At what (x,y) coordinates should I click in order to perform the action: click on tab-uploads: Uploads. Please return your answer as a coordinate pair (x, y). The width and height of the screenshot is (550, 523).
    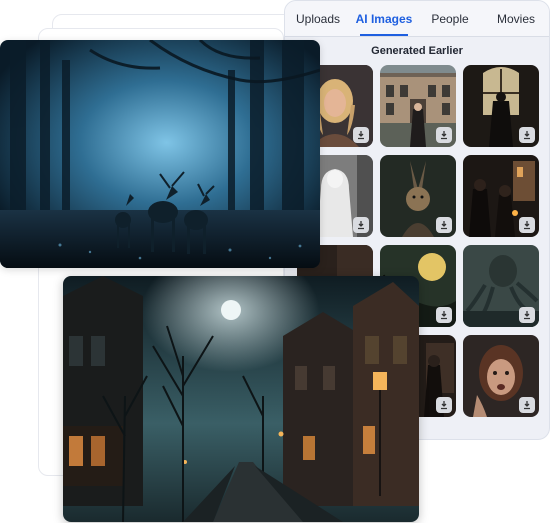
    Looking at the image, I should click on (318, 18).